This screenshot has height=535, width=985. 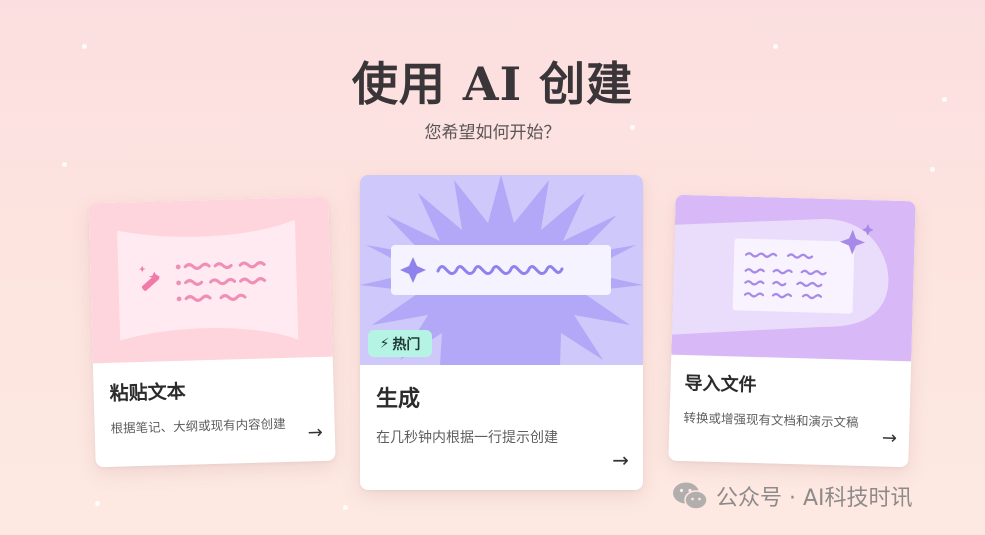 I want to click on paste-text-card: 粘贴文本 根据笔记、大纲或现有内容创建 →, so click(x=212, y=332).